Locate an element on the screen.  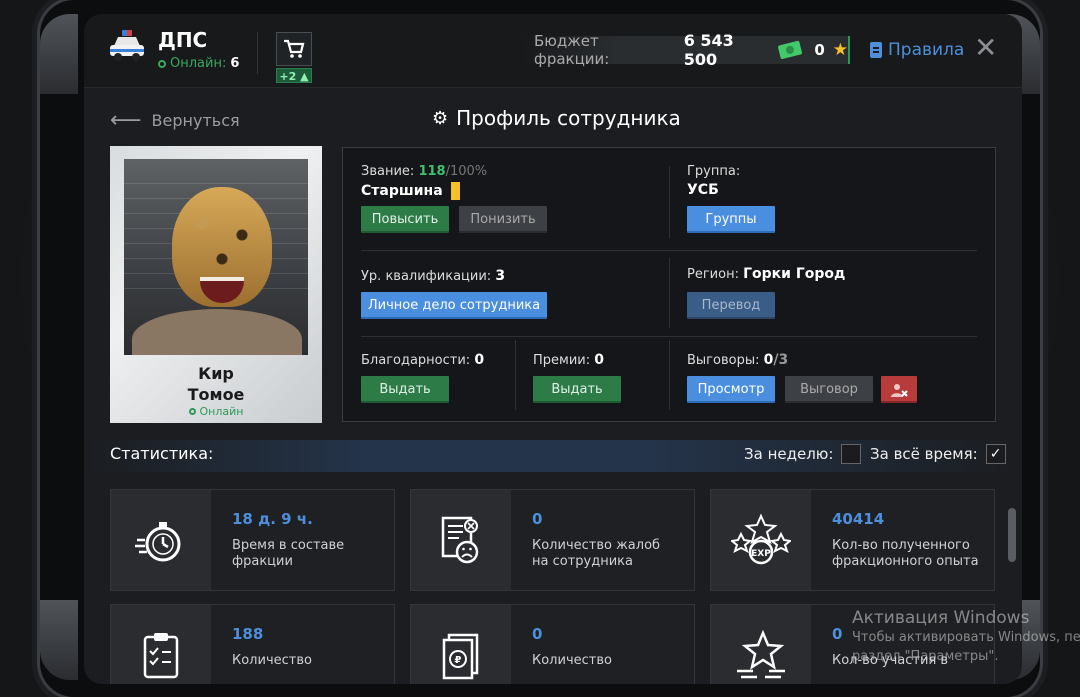
complaint-document-icon is located at coordinates (460, 540).